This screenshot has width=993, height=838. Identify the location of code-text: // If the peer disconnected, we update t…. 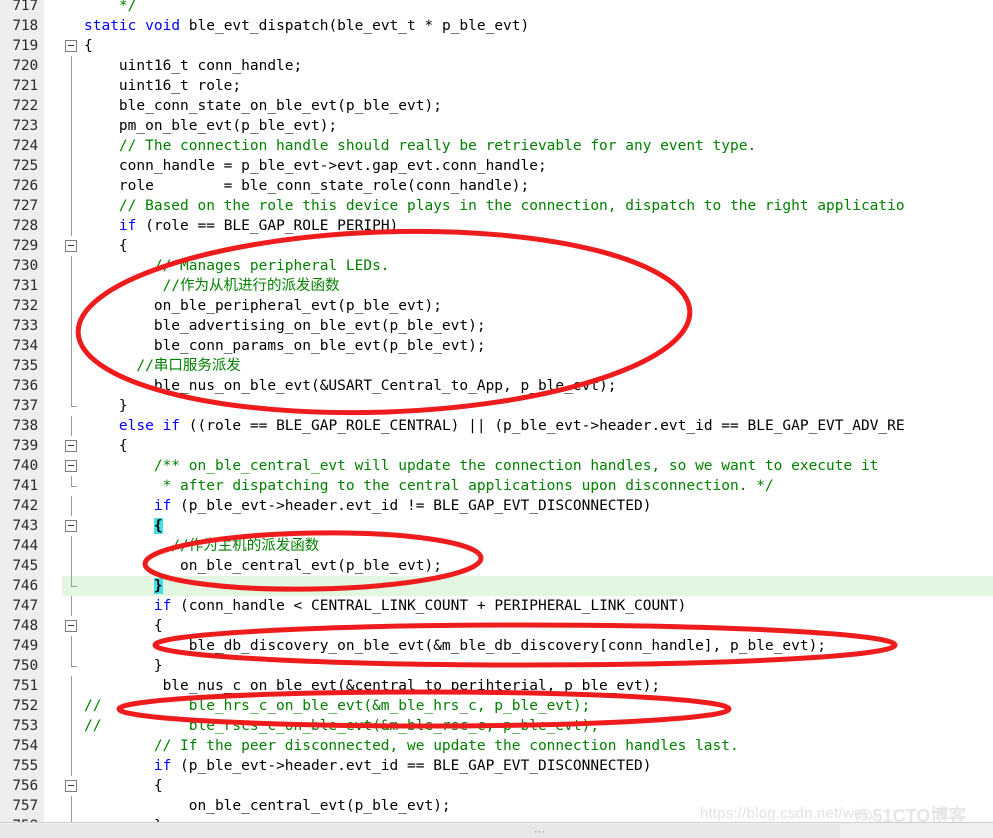
(411, 746).